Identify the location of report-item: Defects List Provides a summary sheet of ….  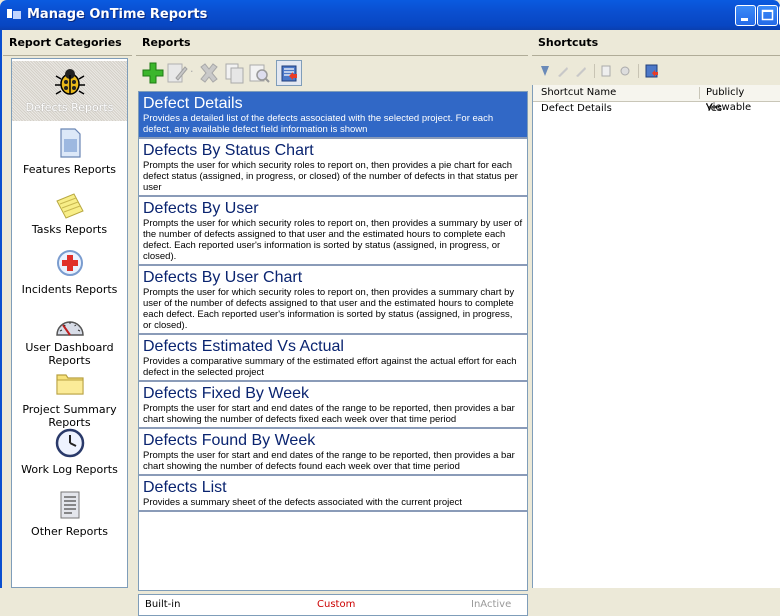
(333, 494).